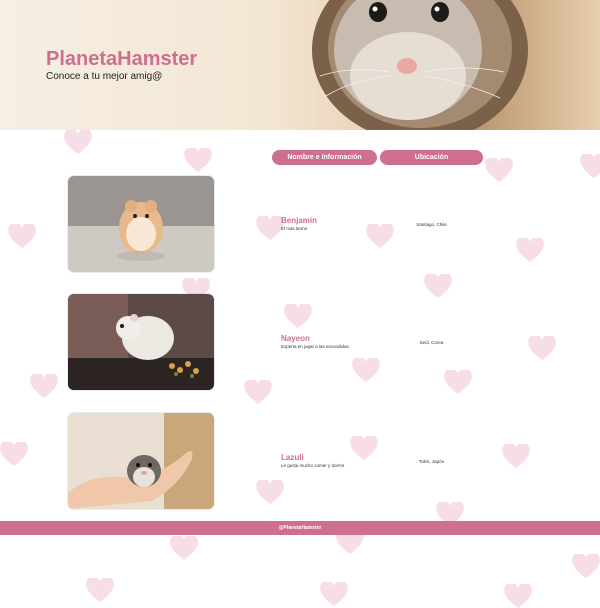  What do you see at coordinates (315, 346) in the screenshot?
I see `hamster-description: Experta en jugar a las escondidas` at bounding box center [315, 346].